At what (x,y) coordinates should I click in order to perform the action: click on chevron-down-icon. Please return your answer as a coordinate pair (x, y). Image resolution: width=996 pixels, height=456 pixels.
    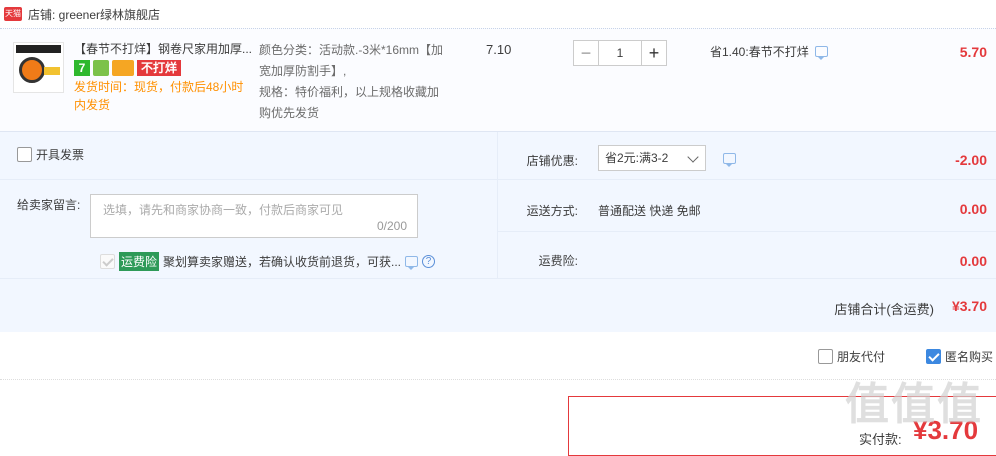
    Looking at the image, I should click on (693, 157).